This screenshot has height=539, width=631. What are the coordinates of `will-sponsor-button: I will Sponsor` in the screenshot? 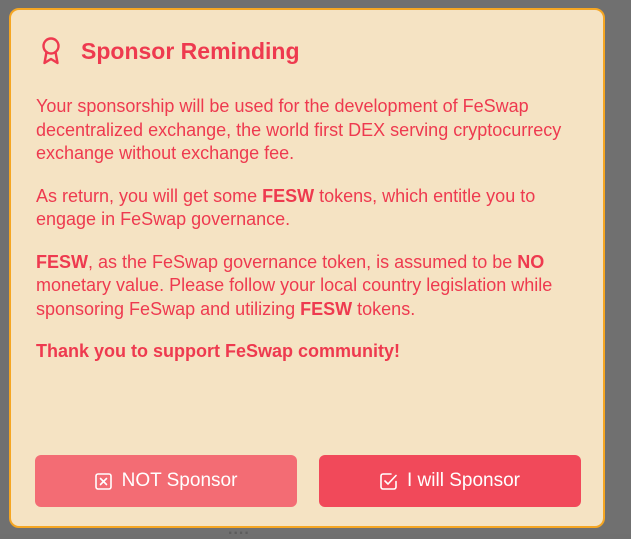 It's located at (450, 481).